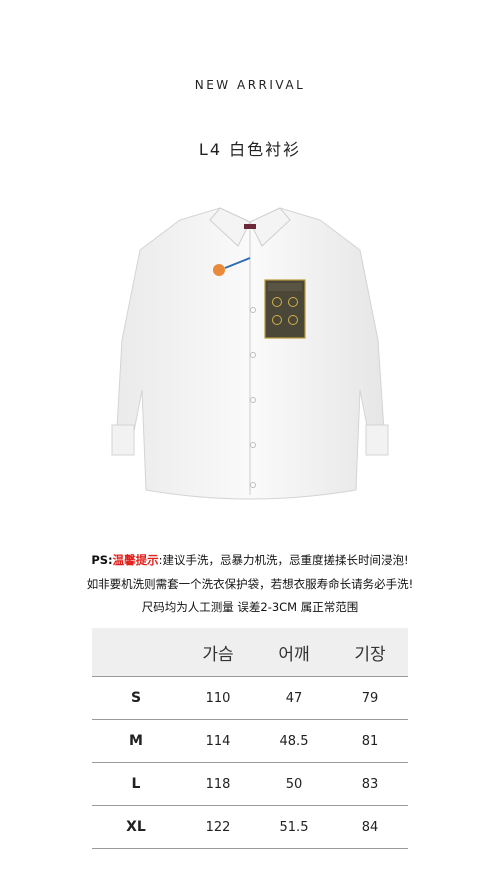 The width and height of the screenshot is (500, 878). Describe the element at coordinates (136, 784) in the screenshot. I see `size-label: L` at that location.